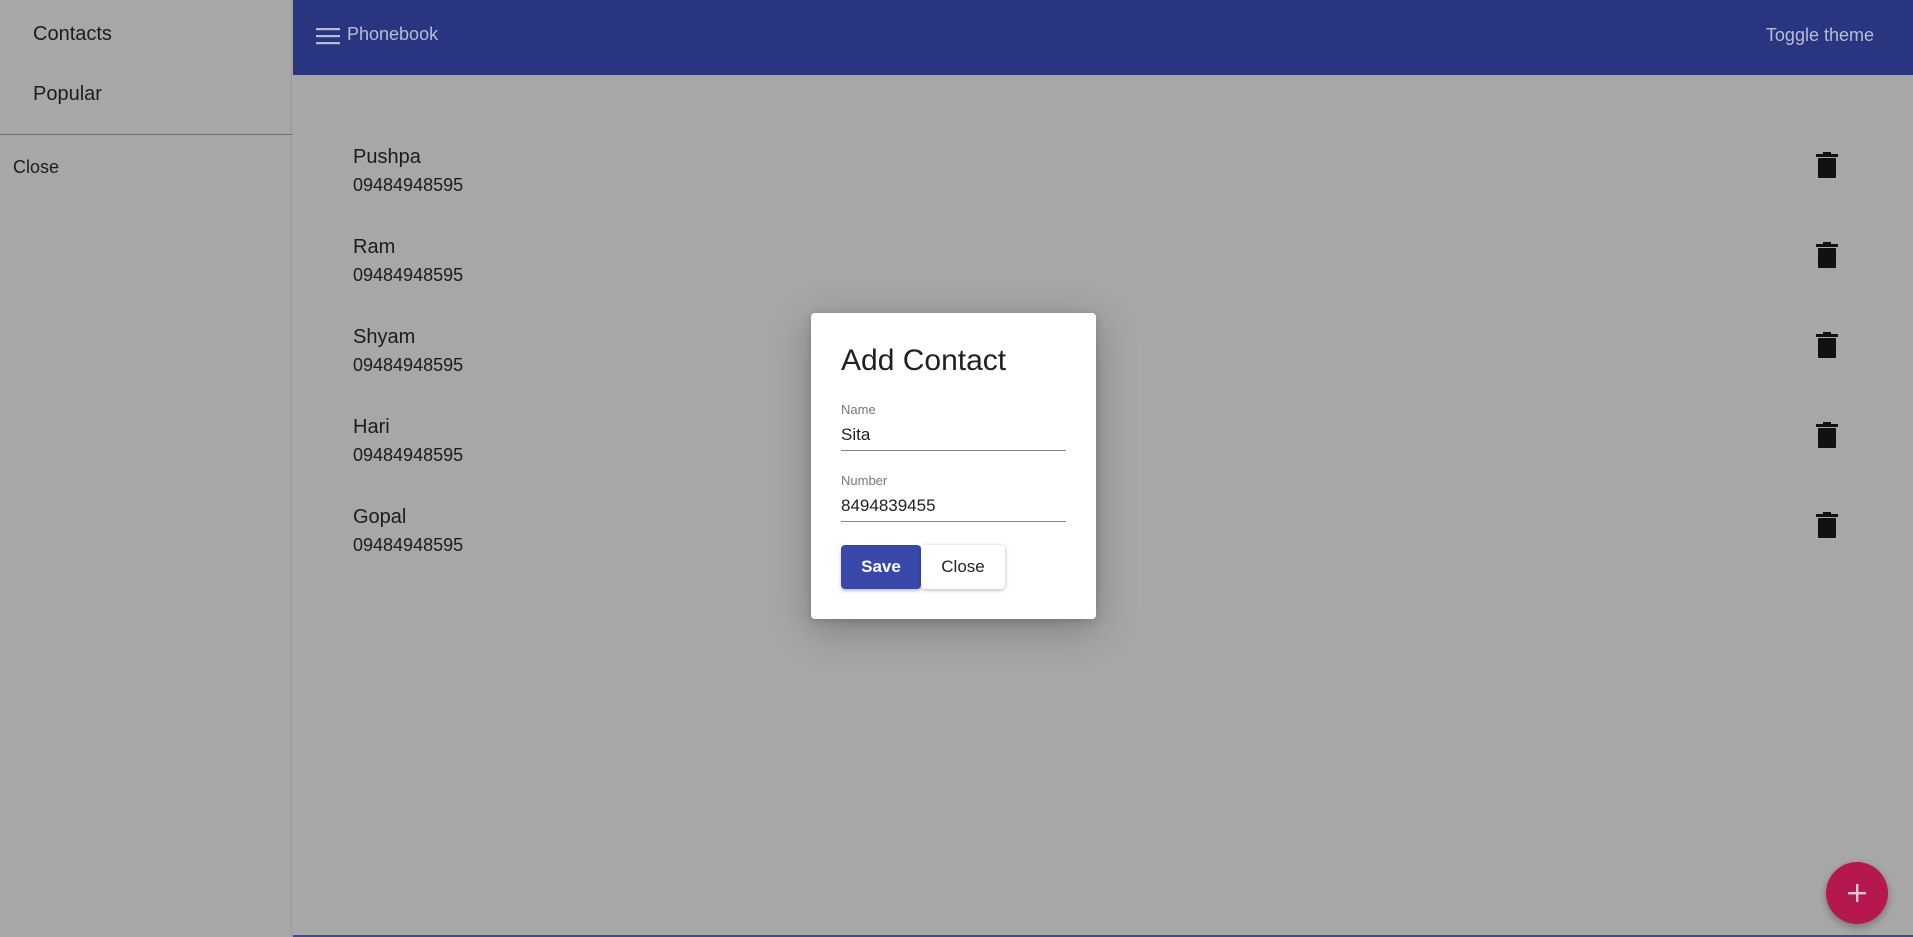 Image resolution: width=1913 pixels, height=937 pixels. I want to click on number-field, so click(953, 506).